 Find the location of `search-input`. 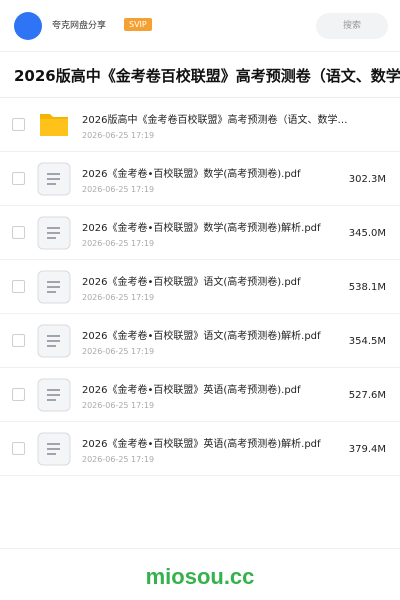

search-input is located at coordinates (352, 26).